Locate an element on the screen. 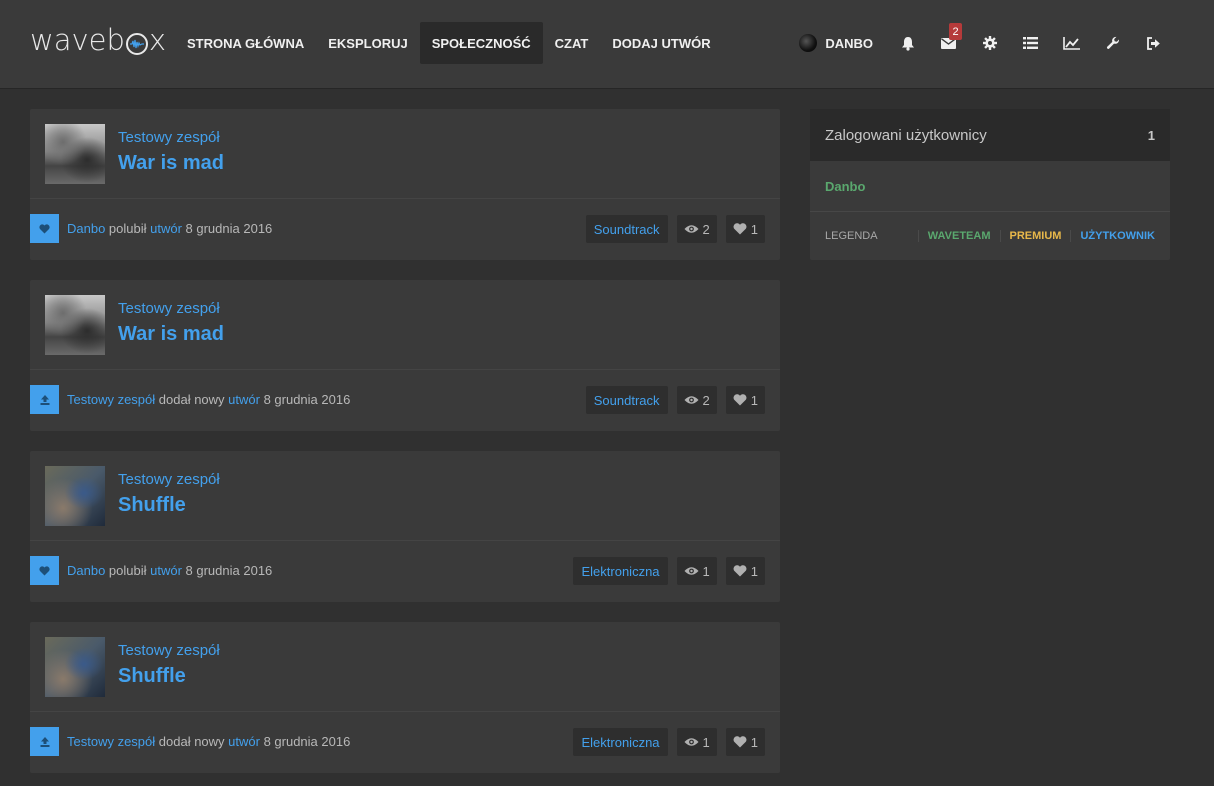  nav-community: SPOŁECZNOŚĆ is located at coordinates (481, 43).